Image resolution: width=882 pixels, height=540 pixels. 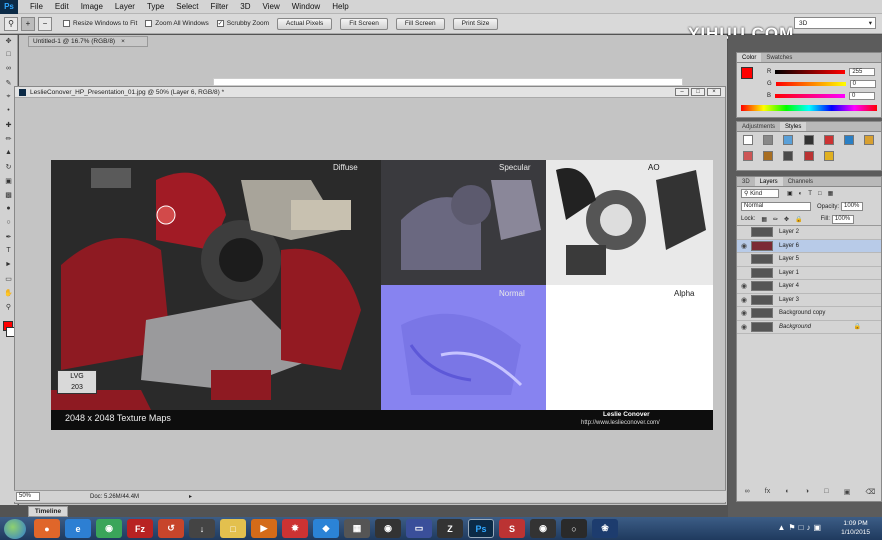 What do you see at coordinates (776, 206) in the screenshot?
I see `blend-mode-select: Normal` at bounding box center [776, 206].